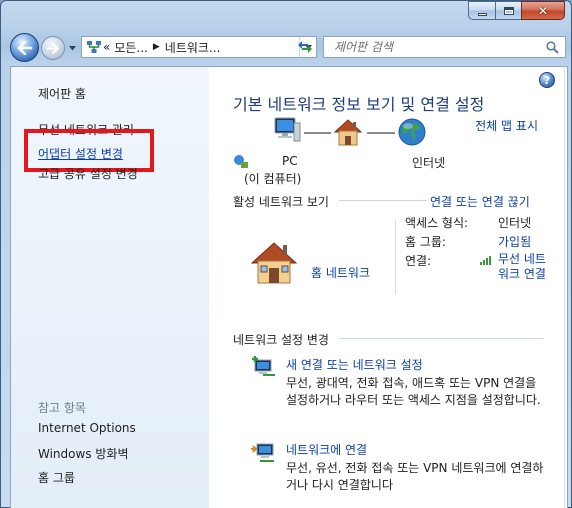 The width and height of the screenshot is (572, 508). What do you see at coordinates (88, 173) in the screenshot?
I see `advanced-sharing-settings-link: 고급 공유 설정 변경` at bounding box center [88, 173].